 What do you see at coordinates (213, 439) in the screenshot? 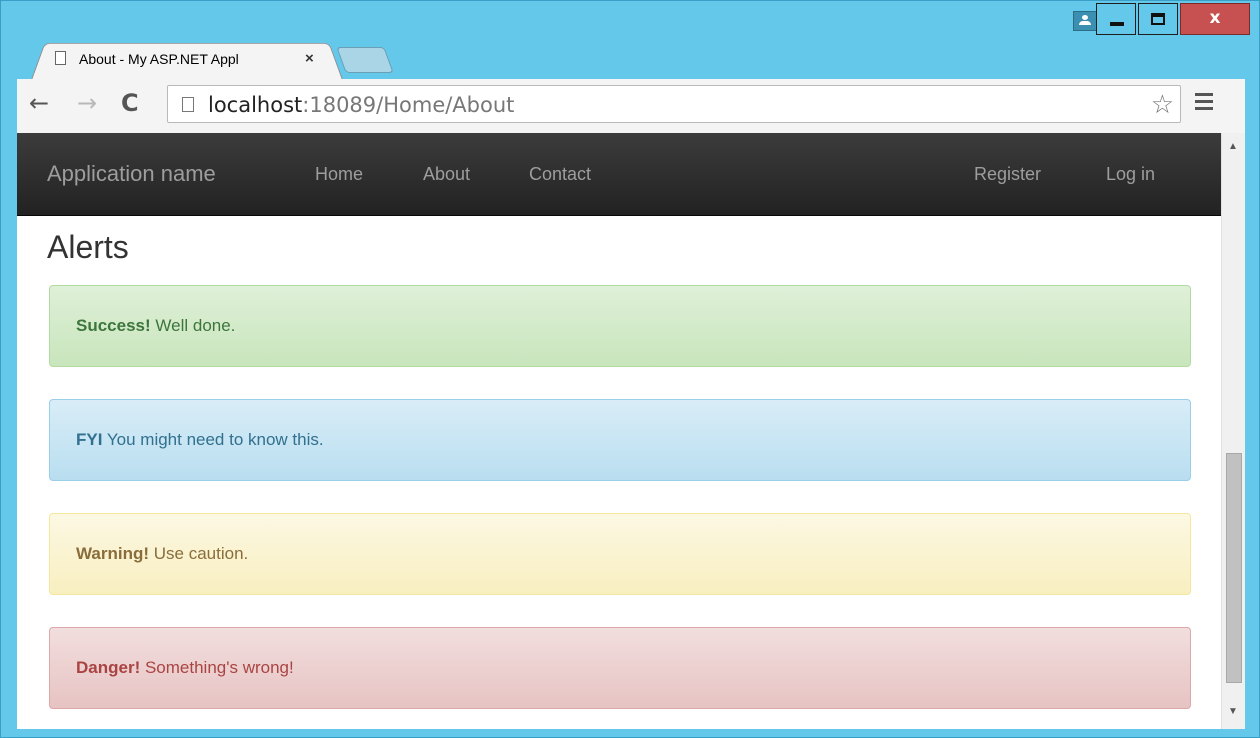
I see `alert-text: You might need to know this.` at bounding box center [213, 439].